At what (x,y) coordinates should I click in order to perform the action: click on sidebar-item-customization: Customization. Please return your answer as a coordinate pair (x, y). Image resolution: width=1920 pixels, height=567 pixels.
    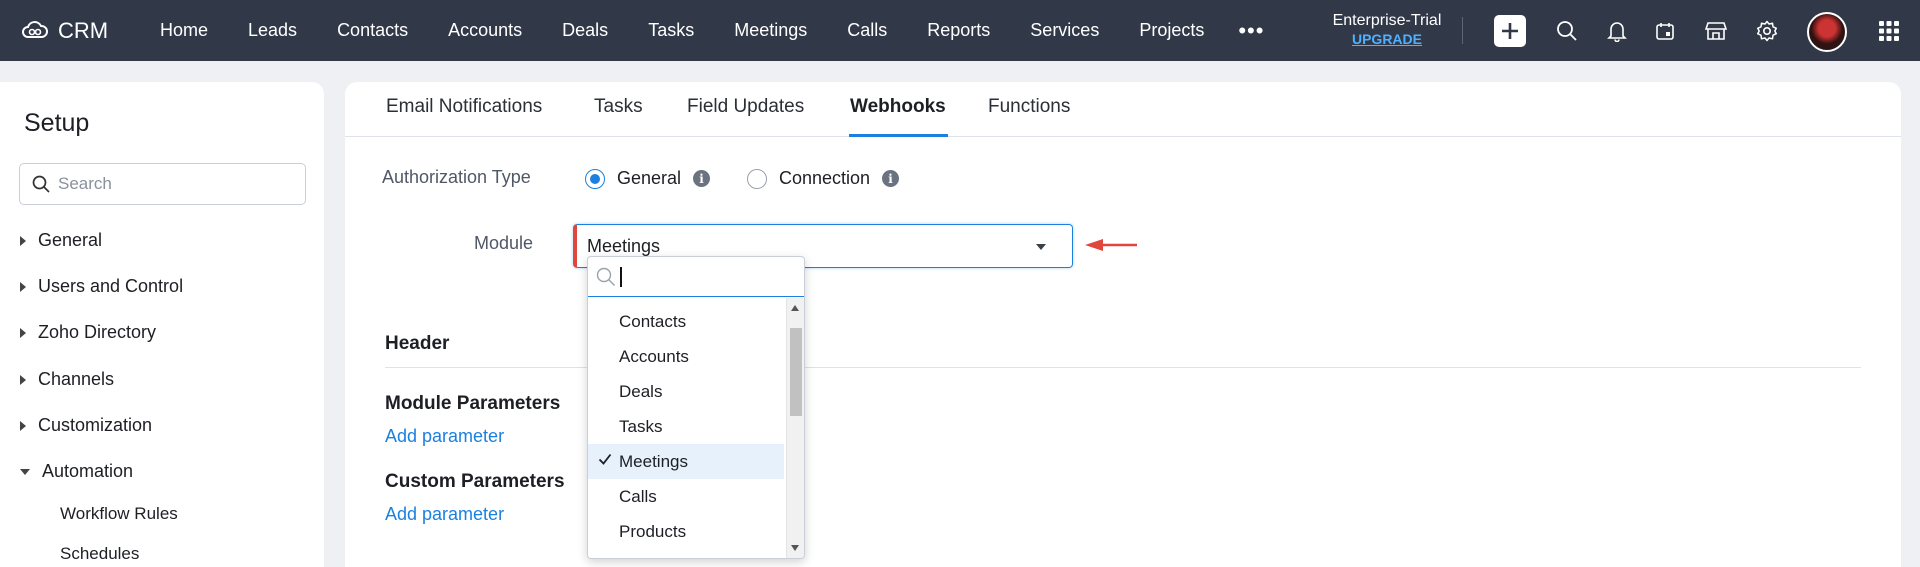
    Looking at the image, I should click on (86, 425).